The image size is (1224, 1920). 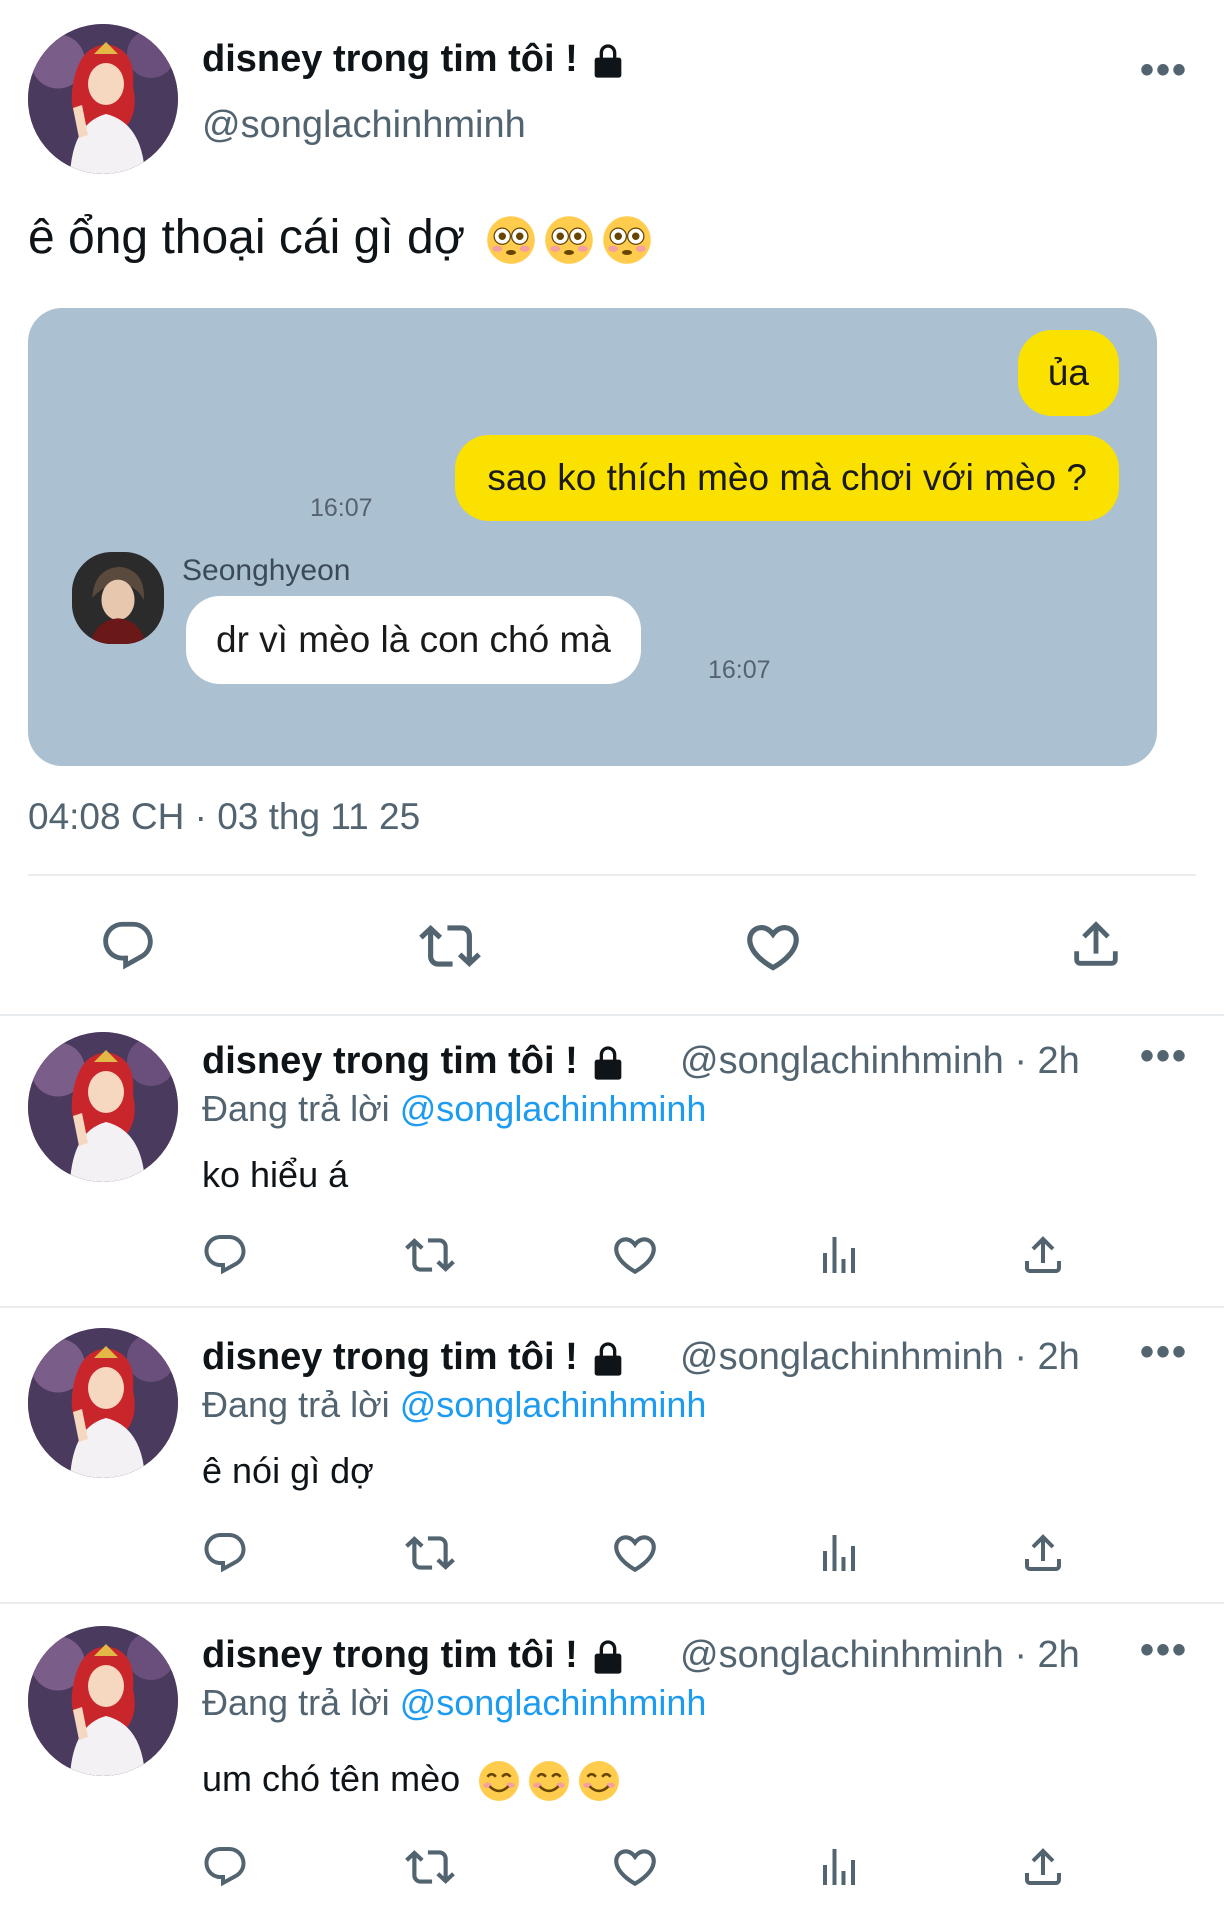 What do you see at coordinates (275, 1174) in the screenshot?
I see `reply-text: ko hiểu á` at bounding box center [275, 1174].